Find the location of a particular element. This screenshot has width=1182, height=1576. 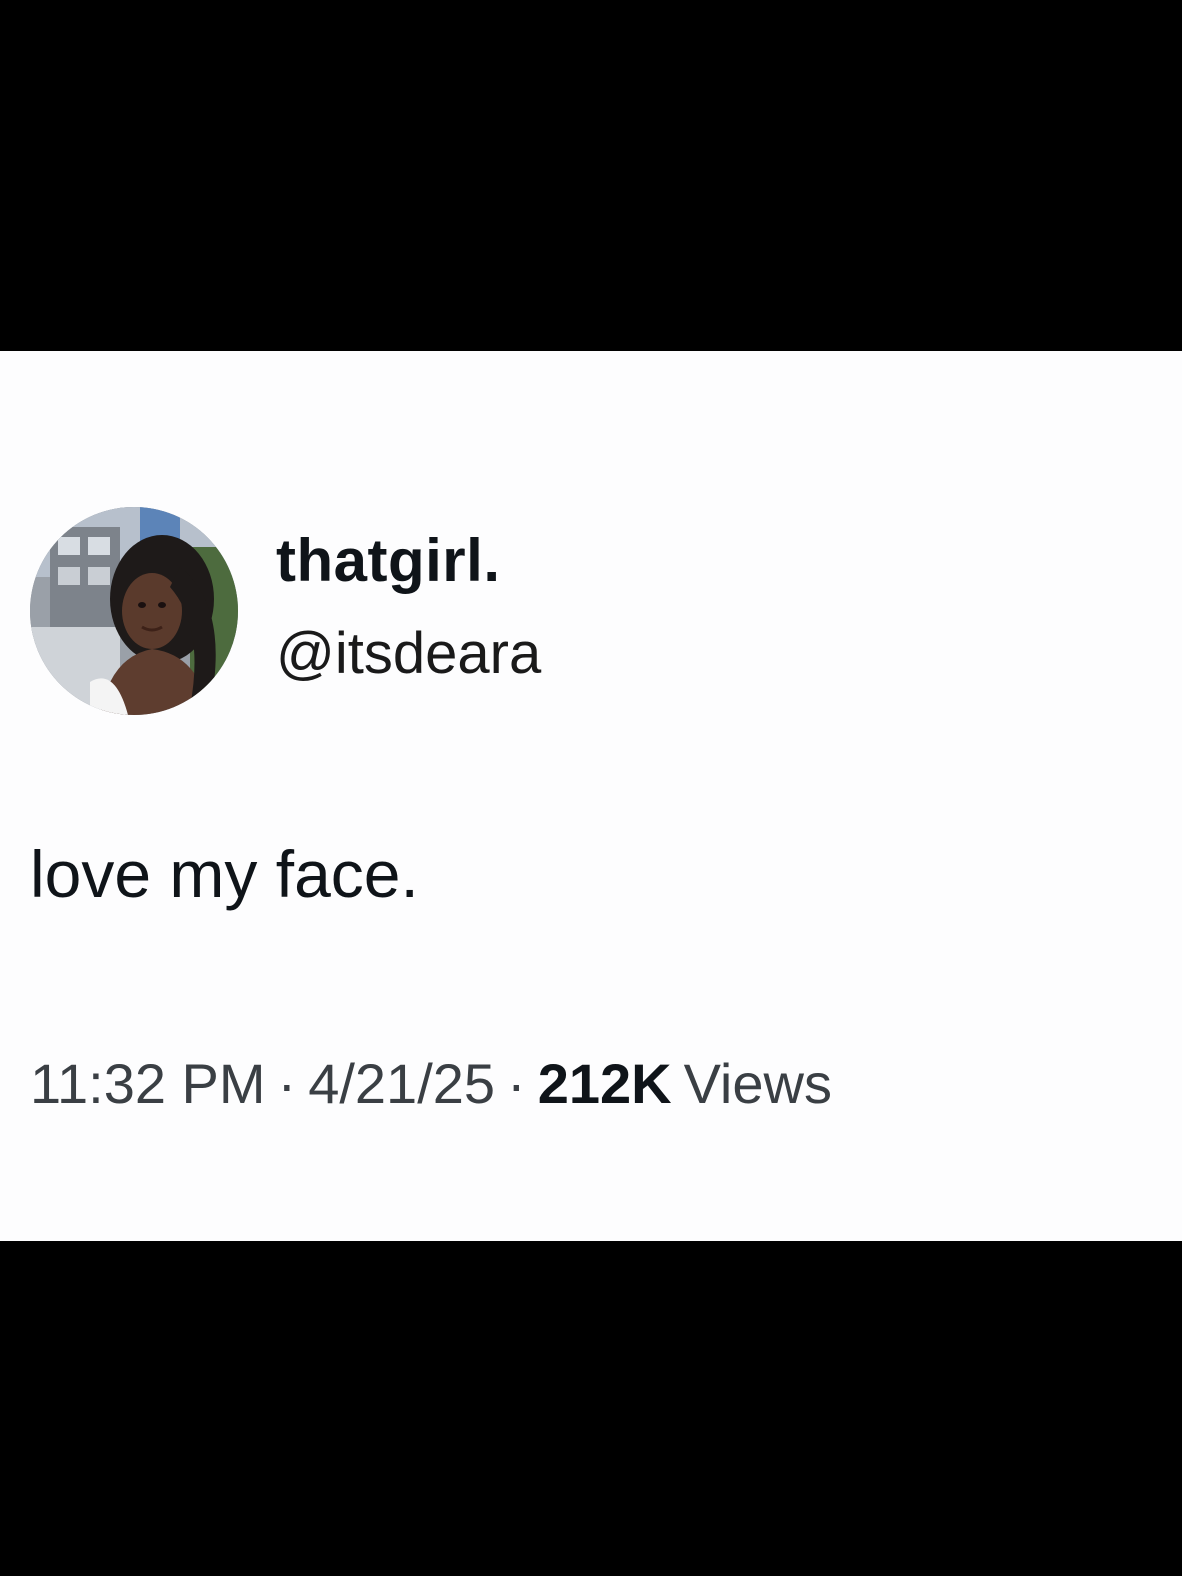

tweet-text: love my face. is located at coordinates (224, 874).